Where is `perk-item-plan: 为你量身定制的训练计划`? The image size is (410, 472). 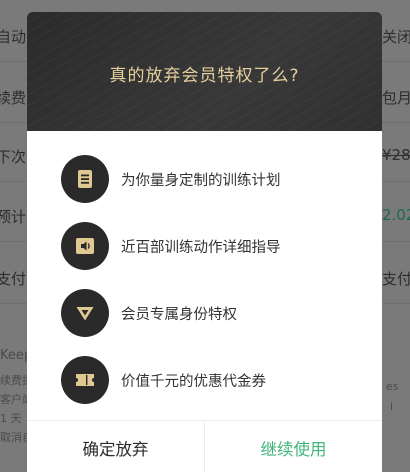 perk-item-plan: 为你量身定制的训练计划 is located at coordinates (211, 179).